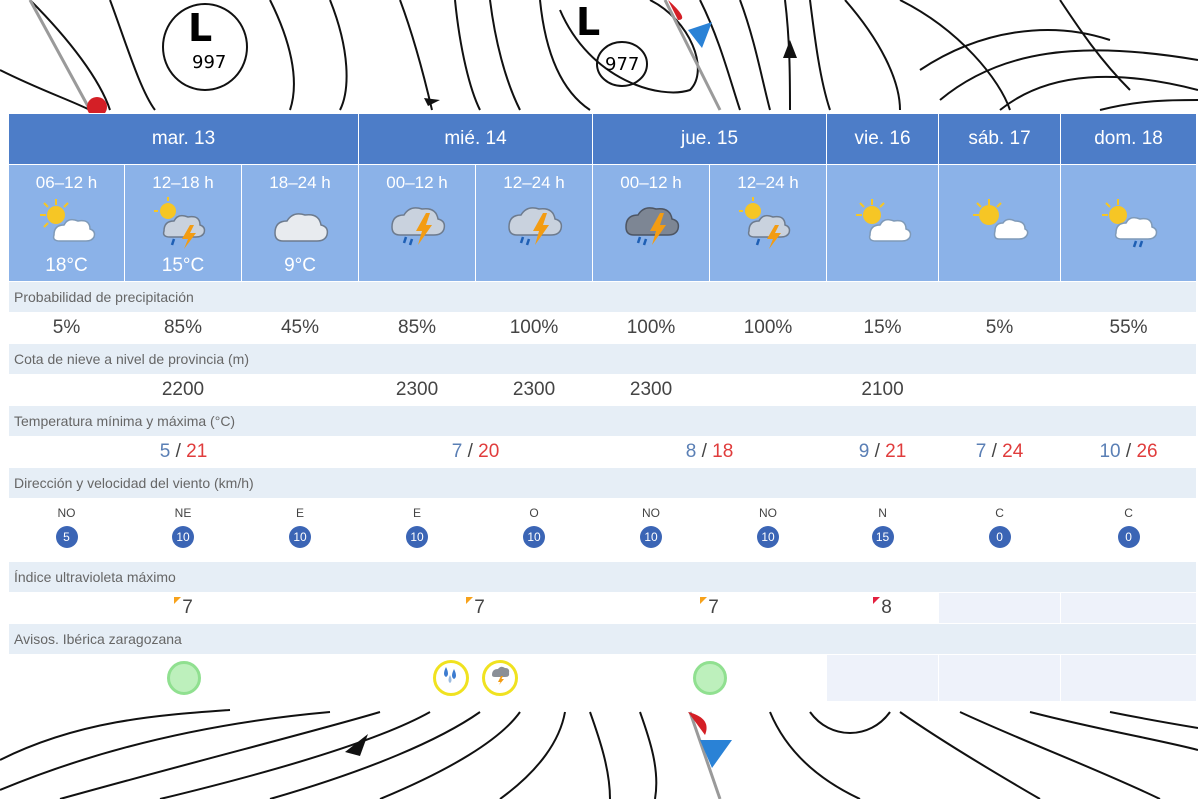 Image resolution: width=1198 pixels, height=799 pixels. Describe the element at coordinates (710, 139) in the screenshot. I see `day-header: jue. 15` at that location.